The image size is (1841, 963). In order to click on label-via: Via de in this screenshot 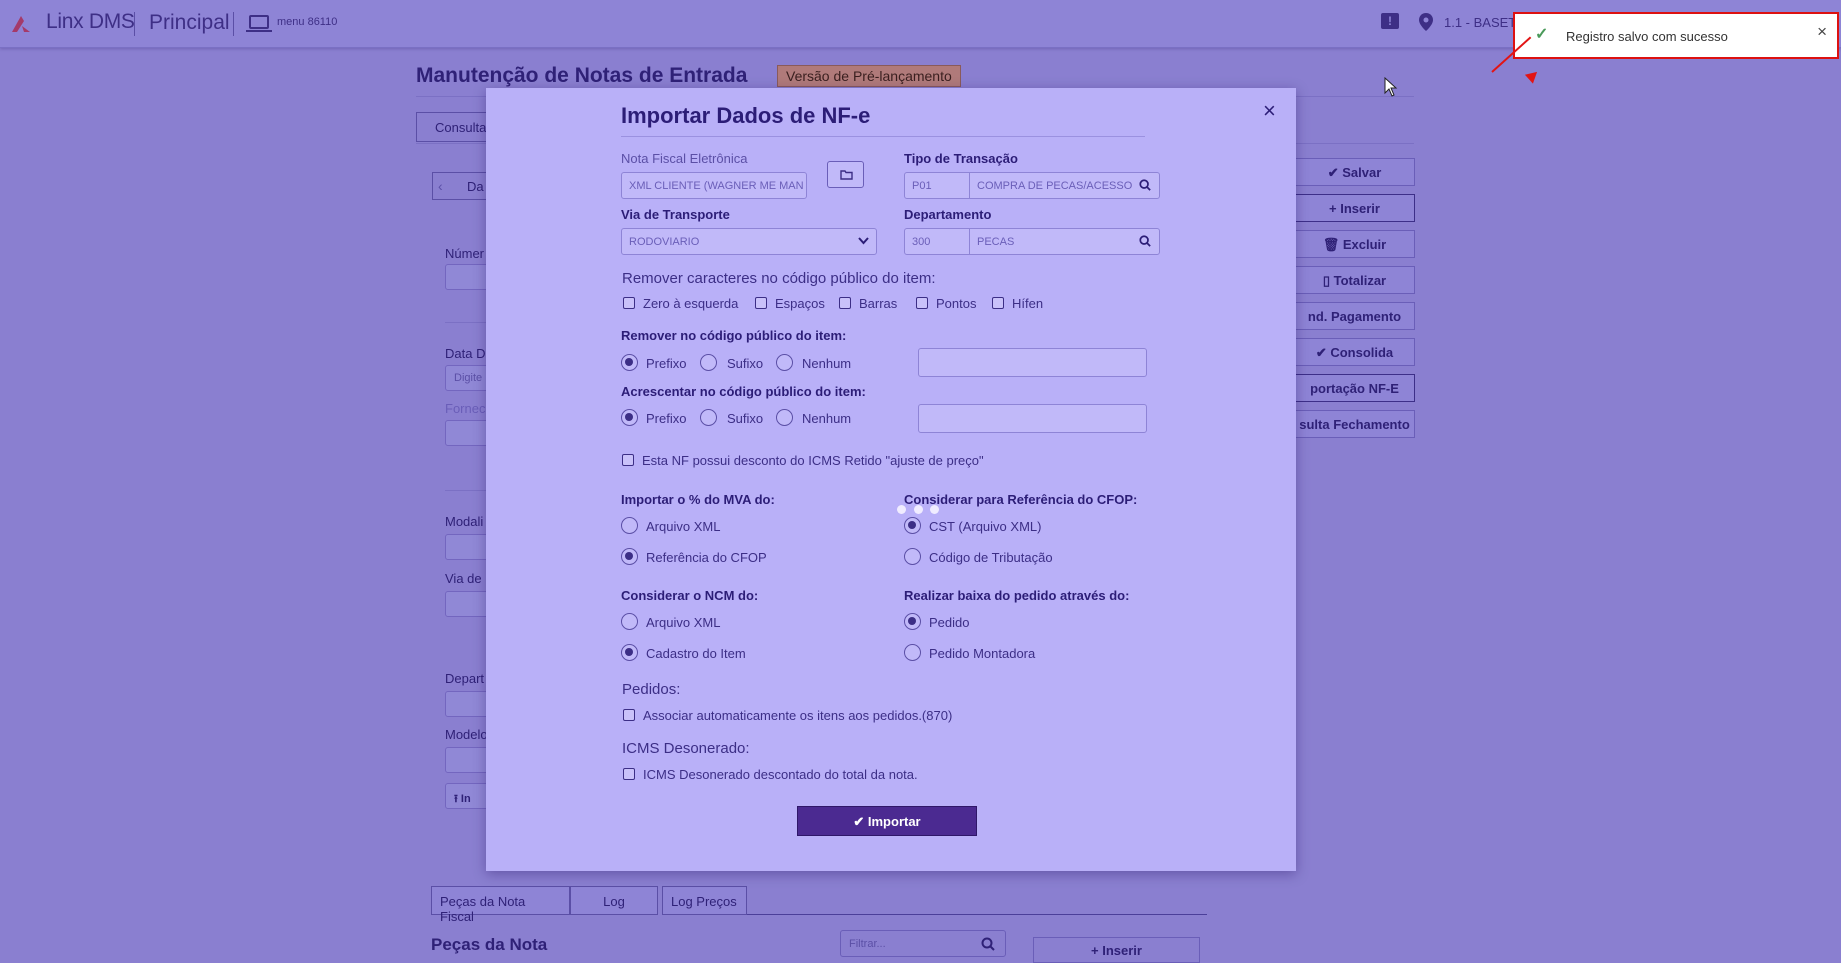, I will do `click(463, 578)`.